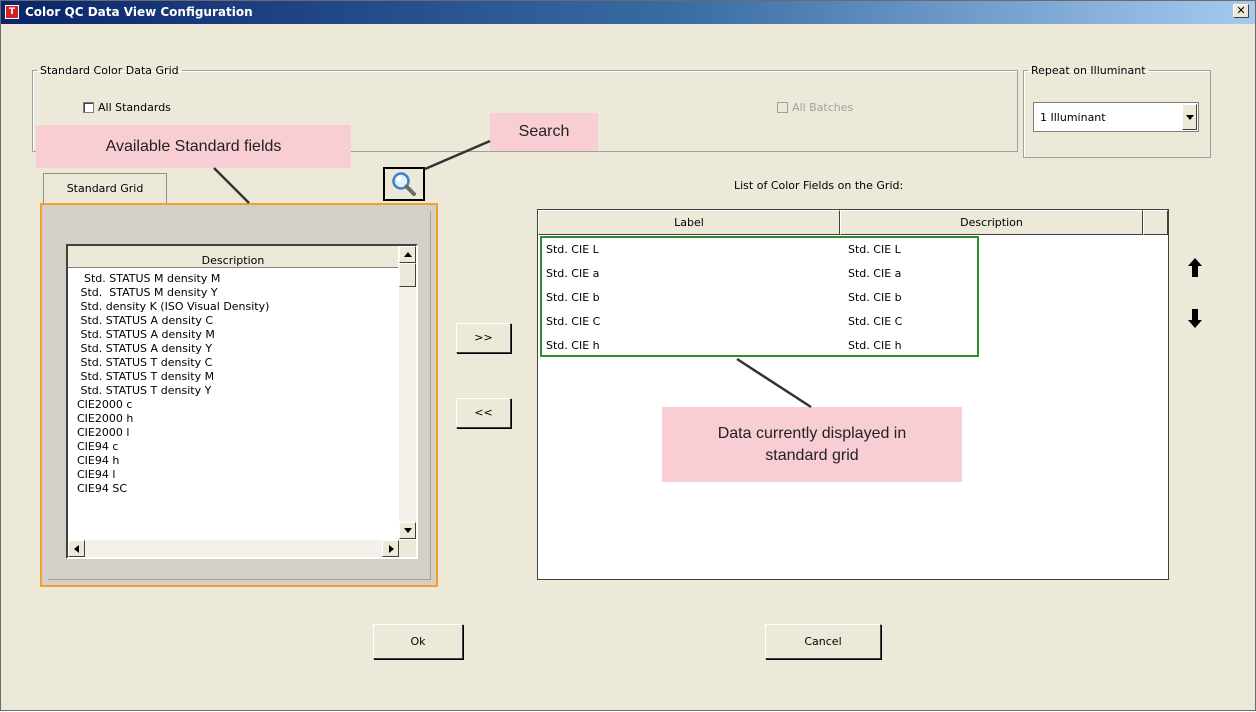 Image resolution: width=1256 pixels, height=712 pixels. What do you see at coordinates (407, 392) in the screenshot?
I see `vertical-scrollbar` at bounding box center [407, 392].